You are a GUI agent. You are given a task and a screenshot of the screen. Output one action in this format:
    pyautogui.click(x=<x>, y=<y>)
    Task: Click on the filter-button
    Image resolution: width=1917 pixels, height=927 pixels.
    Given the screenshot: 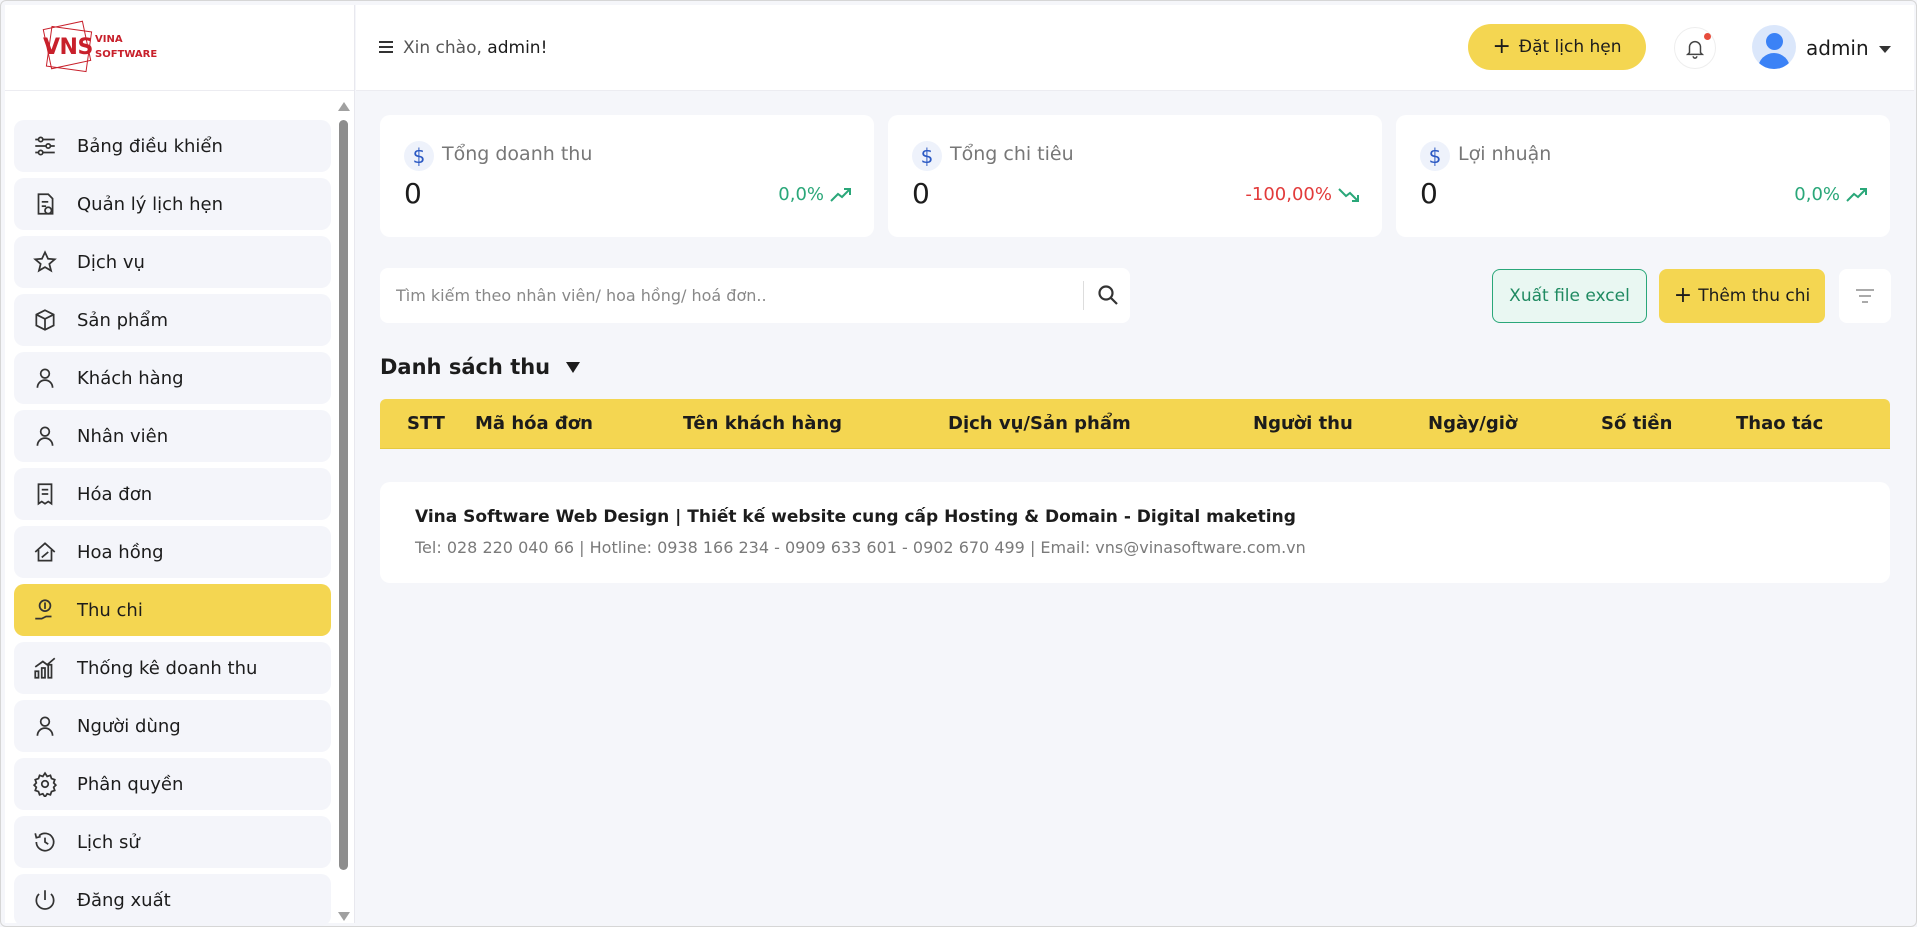 What is the action you would take?
    pyautogui.click(x=1865, y=296)
    